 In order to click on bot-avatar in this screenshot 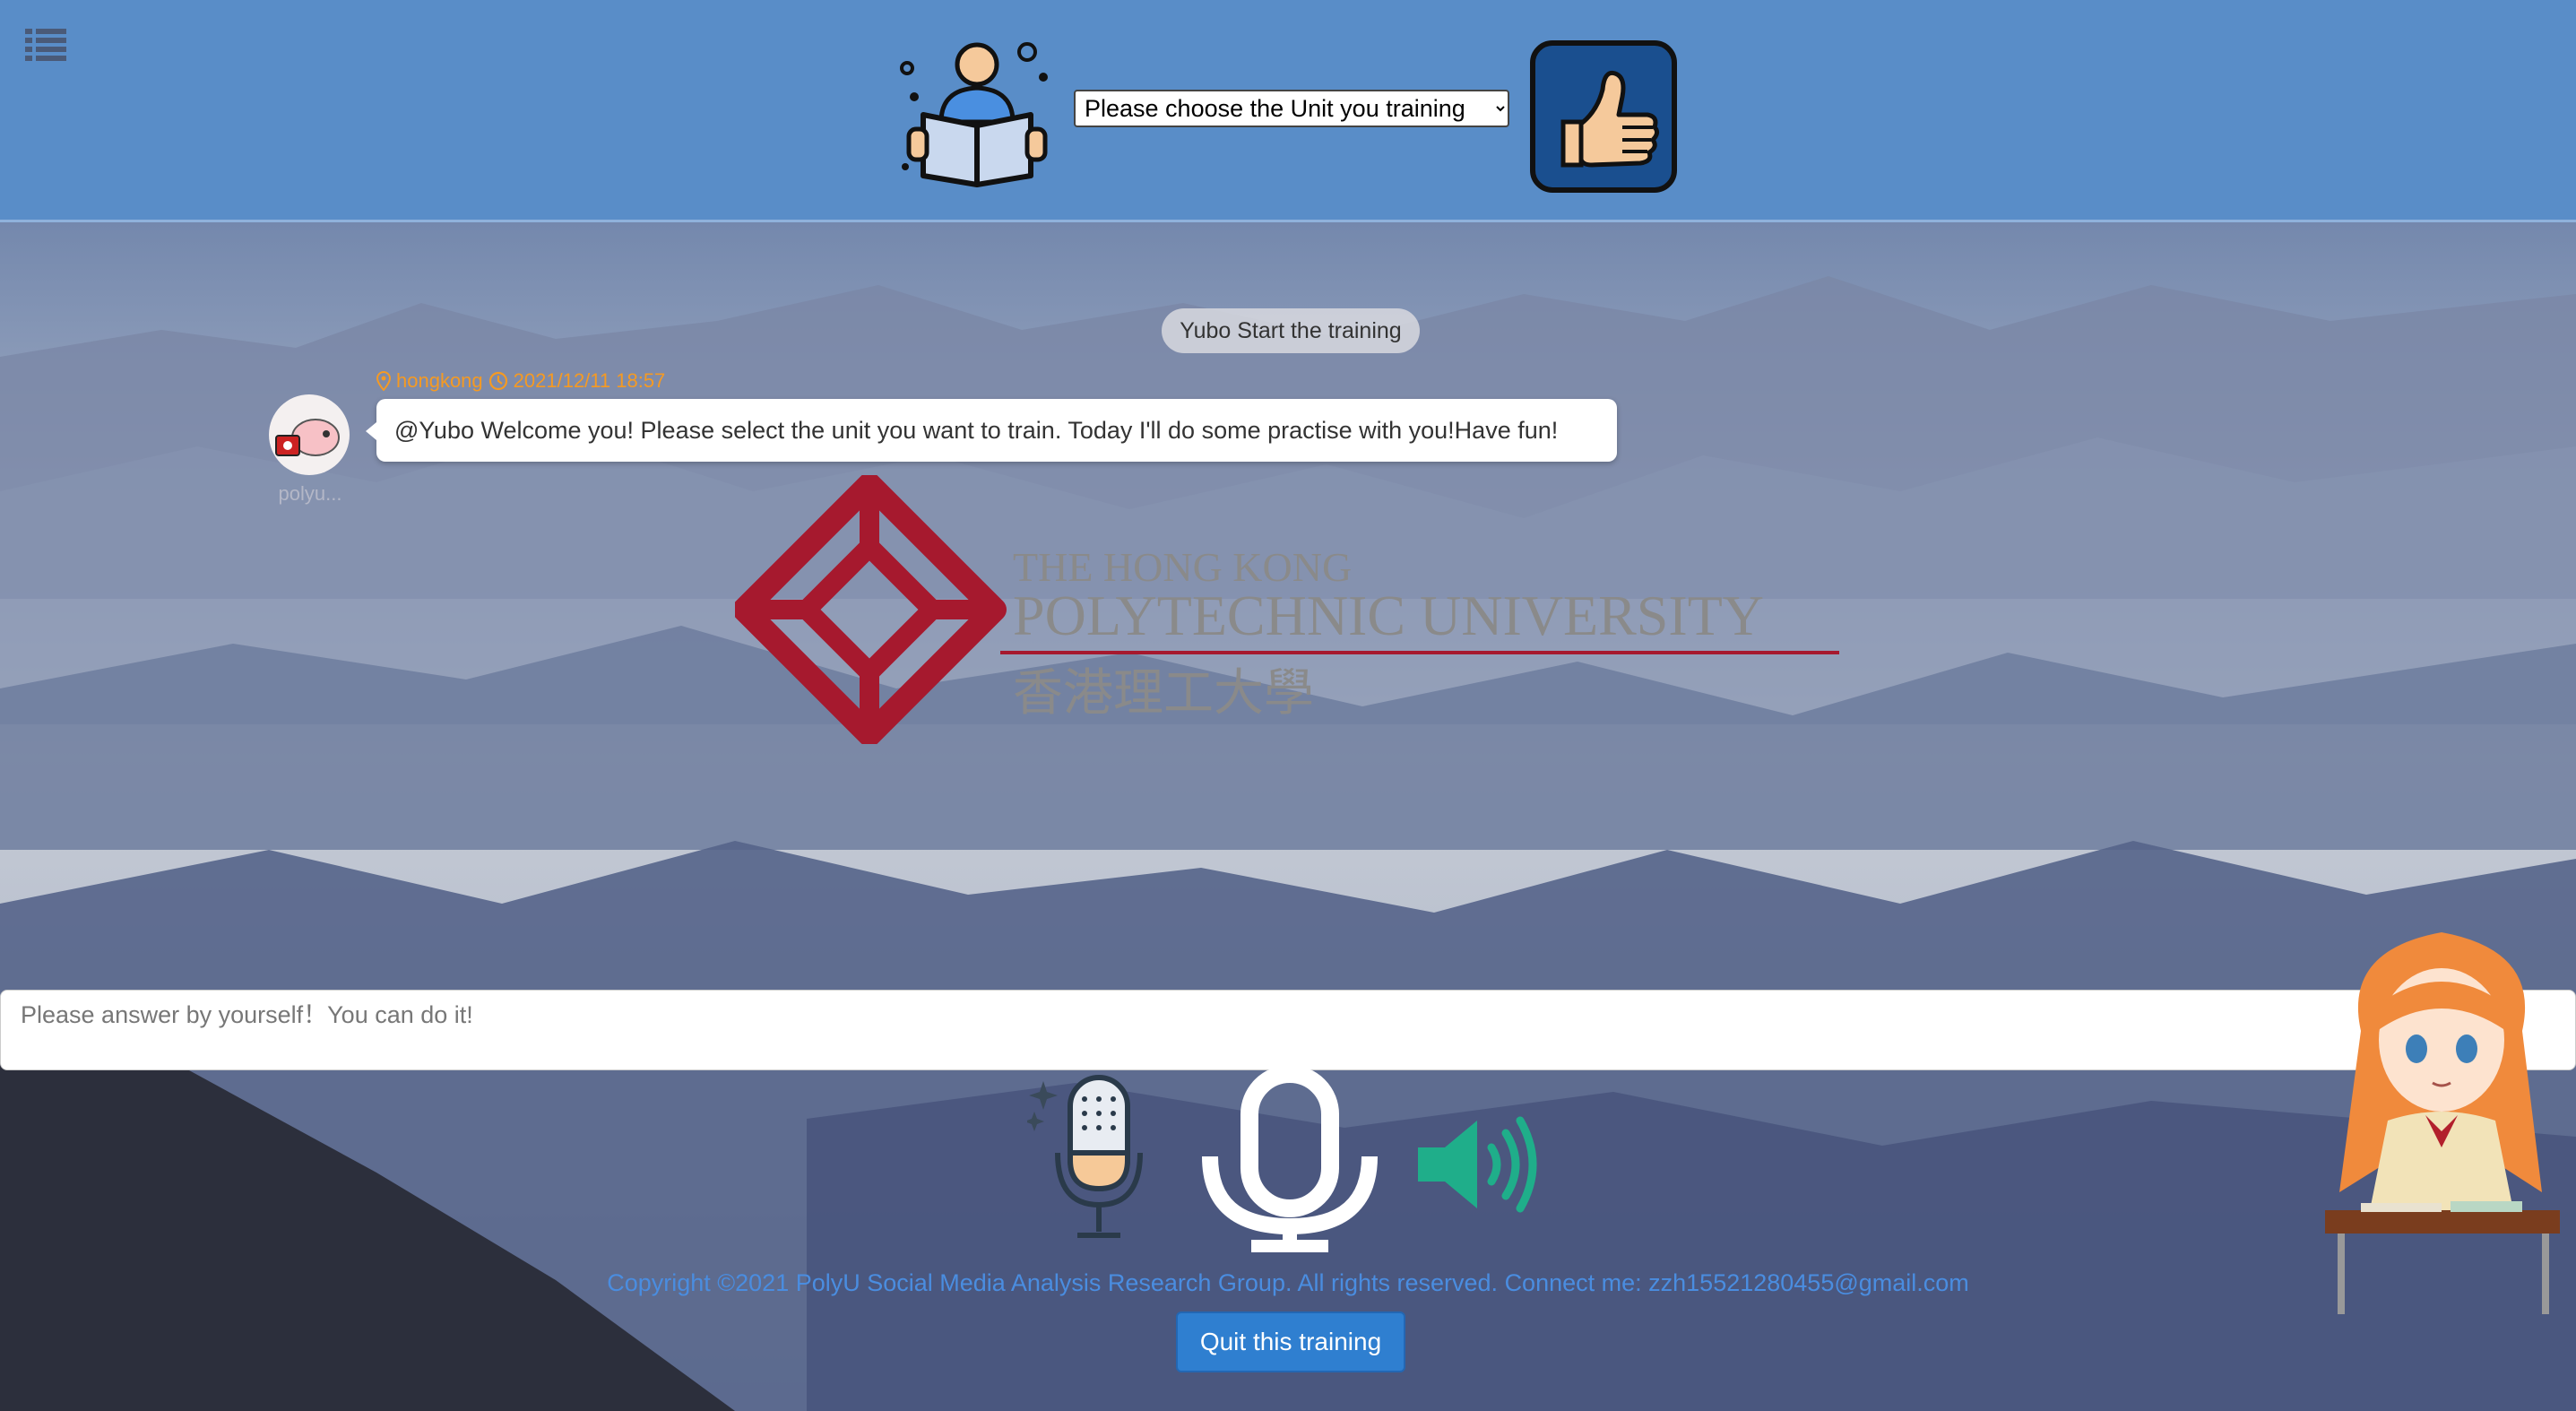, I will do `click(309, 434)`.